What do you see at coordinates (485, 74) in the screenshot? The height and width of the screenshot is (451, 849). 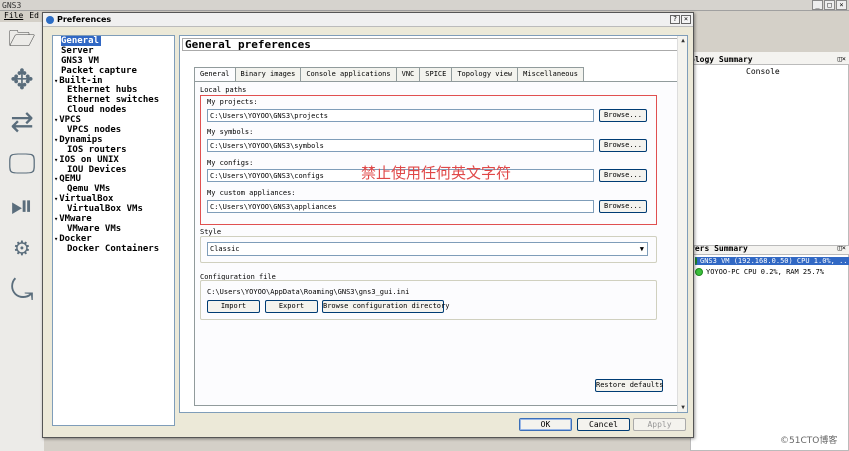 I see `tab-topology-view: Topology view` at bounding box center [485, 74].